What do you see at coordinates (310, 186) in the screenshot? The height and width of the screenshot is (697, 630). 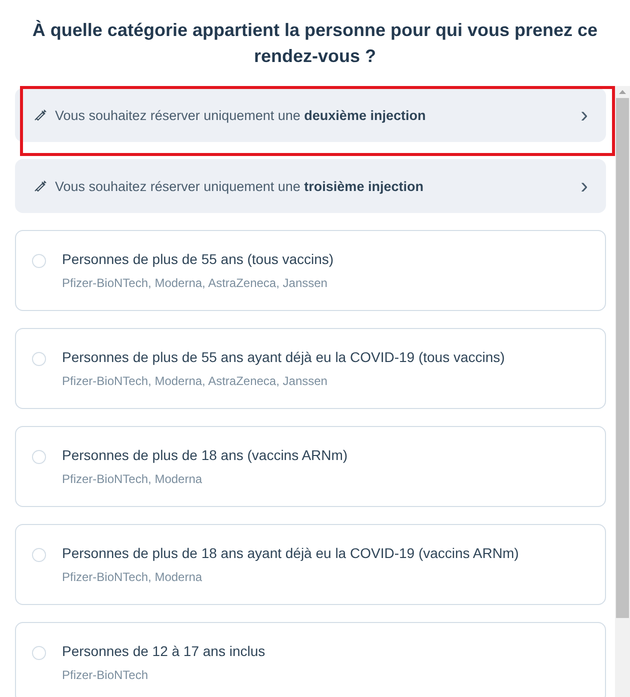 I see `injection-link: Vous souhaitez réserver uniquement une troisième injection ›` at bounding box center [310, 186].